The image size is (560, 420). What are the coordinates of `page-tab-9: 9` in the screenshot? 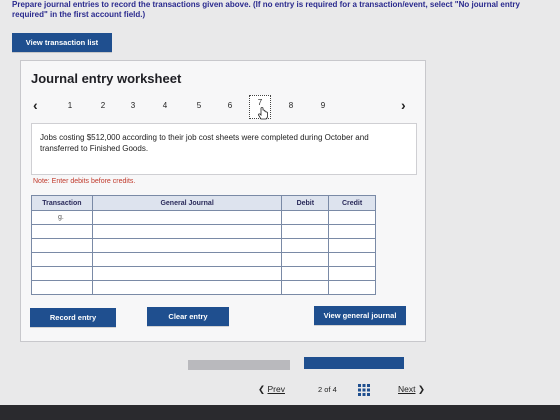 It's located at (323, 105).